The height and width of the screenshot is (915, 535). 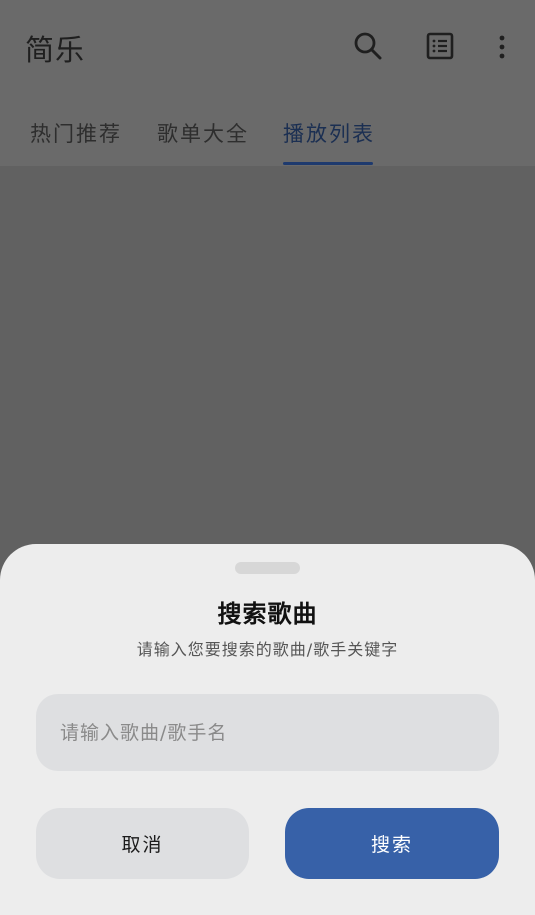 What do you see at coordinates (76, 133) in the screenshot?
I see `tab-hot-recommend: 热门推荐` at bounding box center [76, 133].